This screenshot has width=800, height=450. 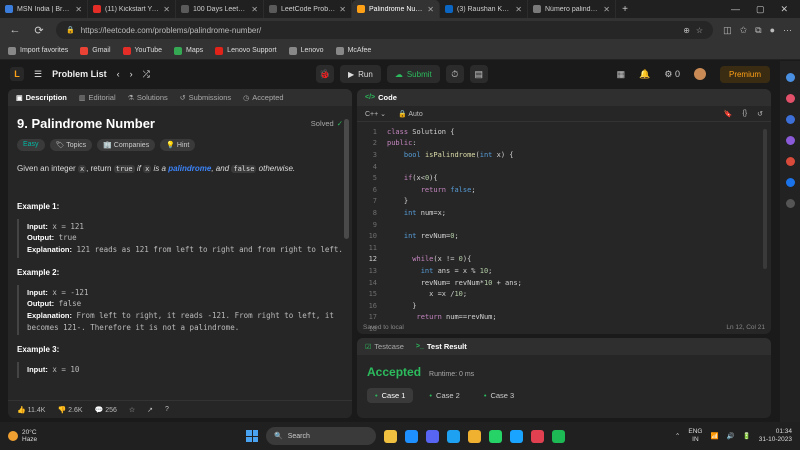 I want to click on tab-testcase: ☑ Testcase, so click(x=384, y=346).